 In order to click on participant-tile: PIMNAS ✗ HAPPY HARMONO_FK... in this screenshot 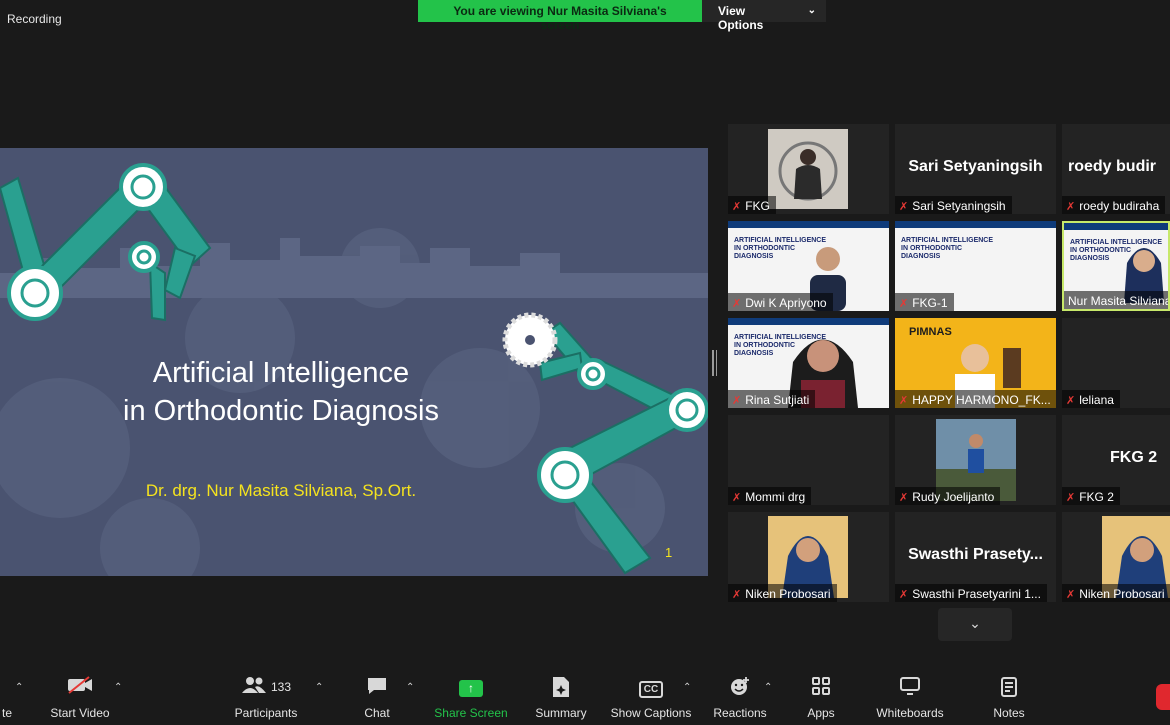, I will do `click(975, 363)`.